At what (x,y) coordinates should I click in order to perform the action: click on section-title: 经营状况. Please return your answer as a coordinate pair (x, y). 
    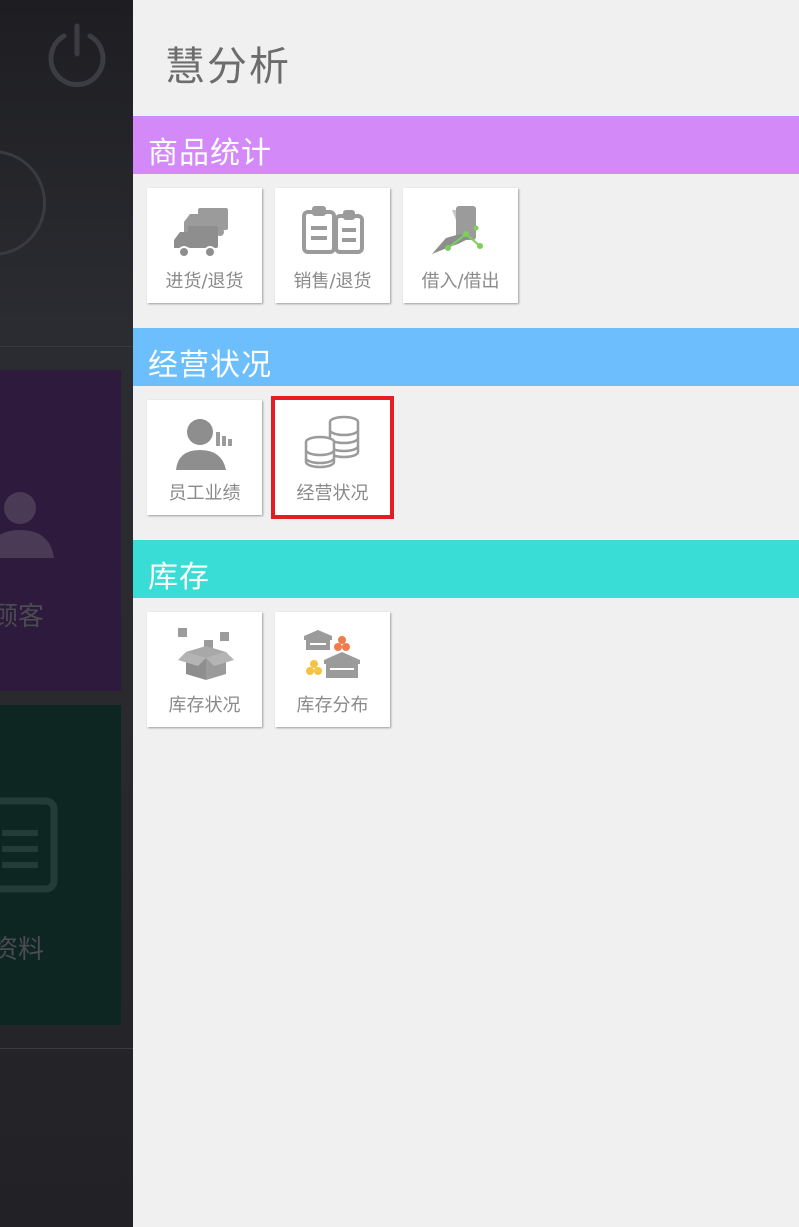
    Looking at the image, I should click on (210, 365).